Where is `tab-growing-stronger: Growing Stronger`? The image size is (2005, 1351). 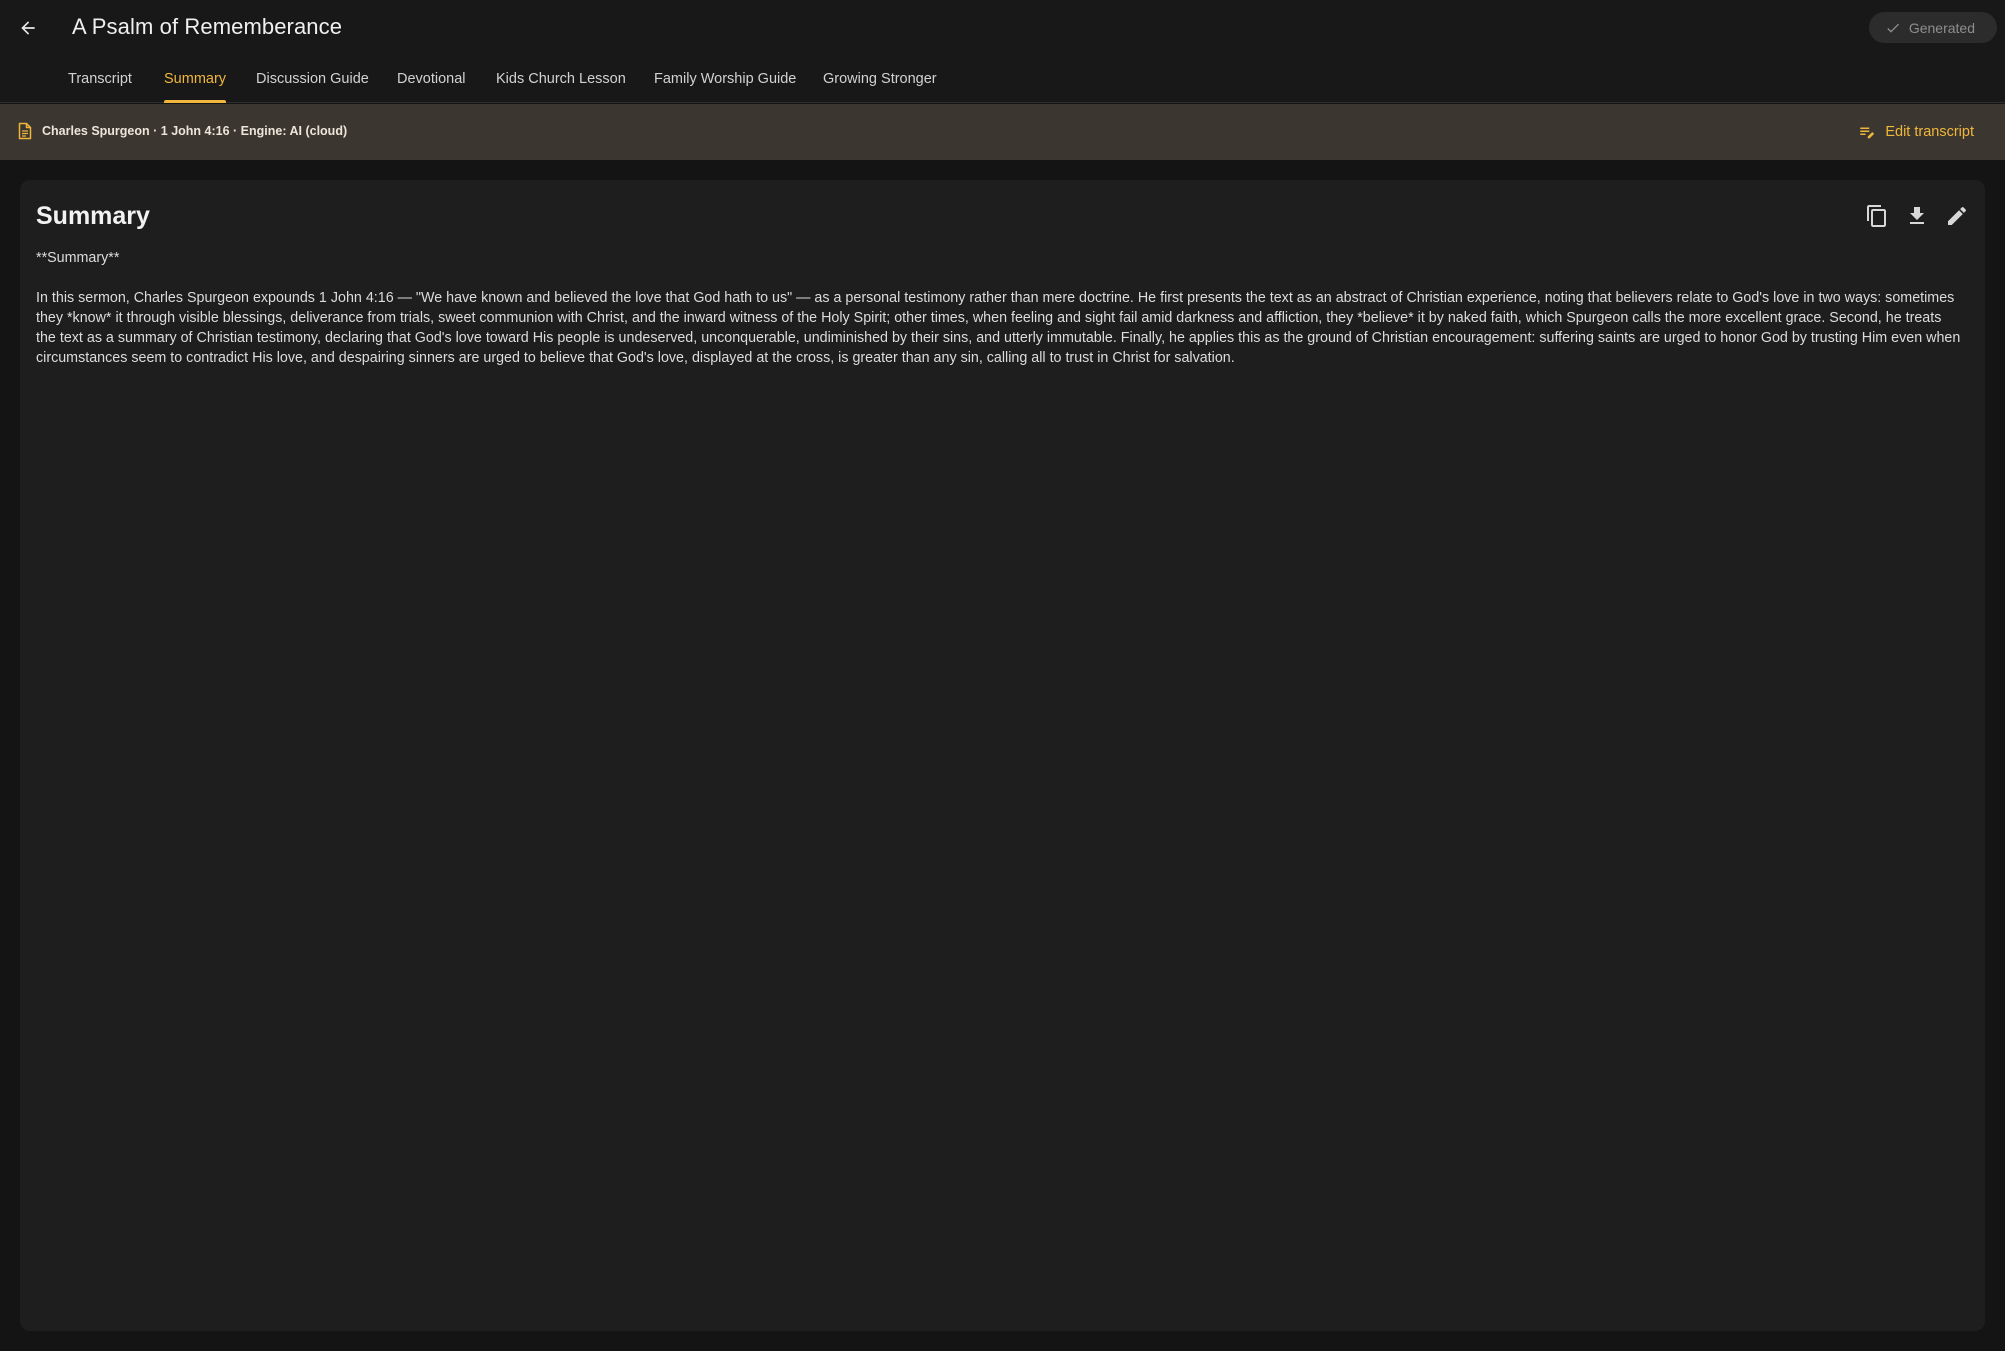 tab-growing-stronger: Growing Stronger is located at coordinates (880, 79).